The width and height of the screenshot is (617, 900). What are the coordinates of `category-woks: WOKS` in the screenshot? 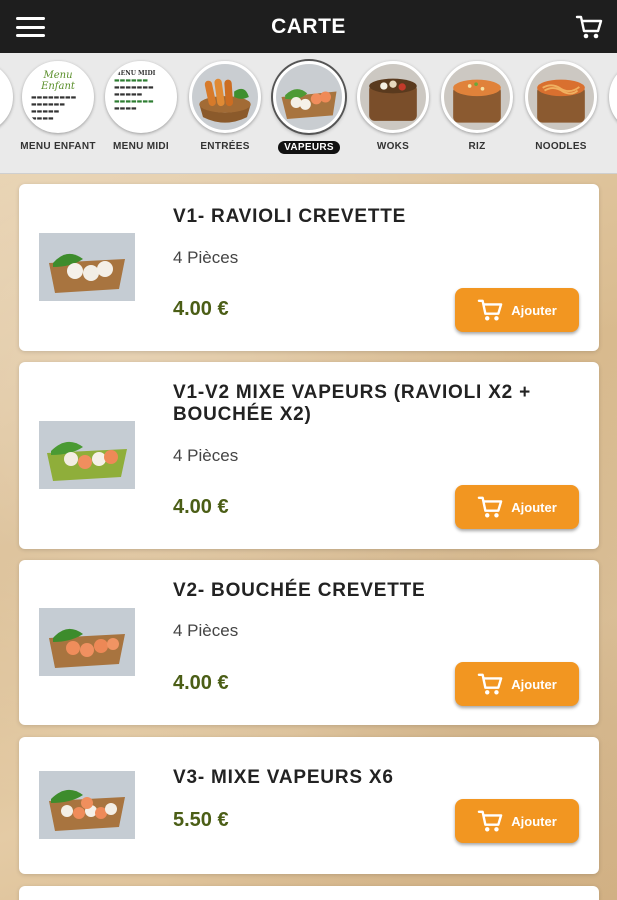 It's located at (393, 106).